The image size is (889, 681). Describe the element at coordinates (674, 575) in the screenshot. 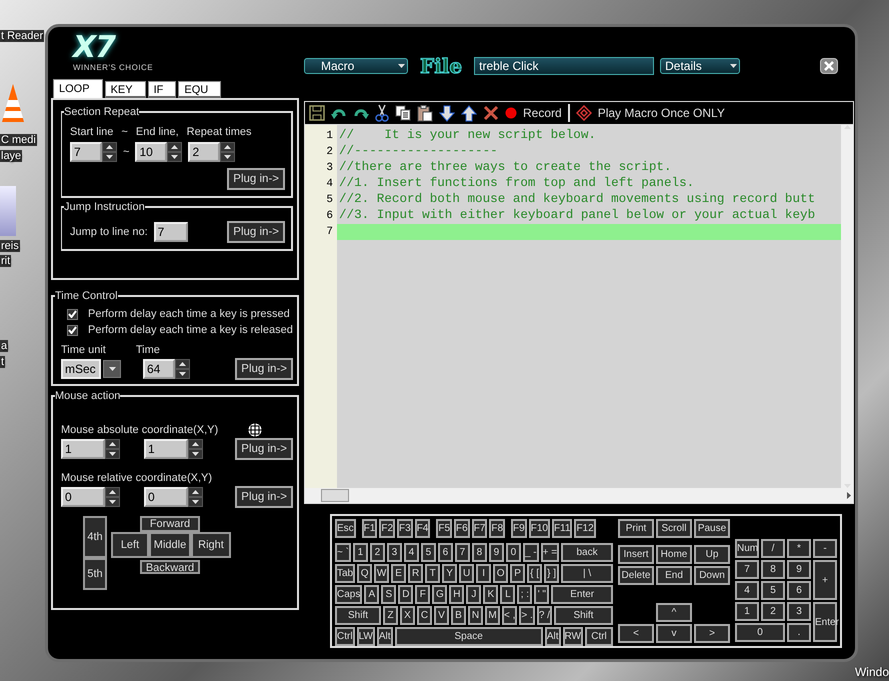

I see `keyboard-key: End` at that location.